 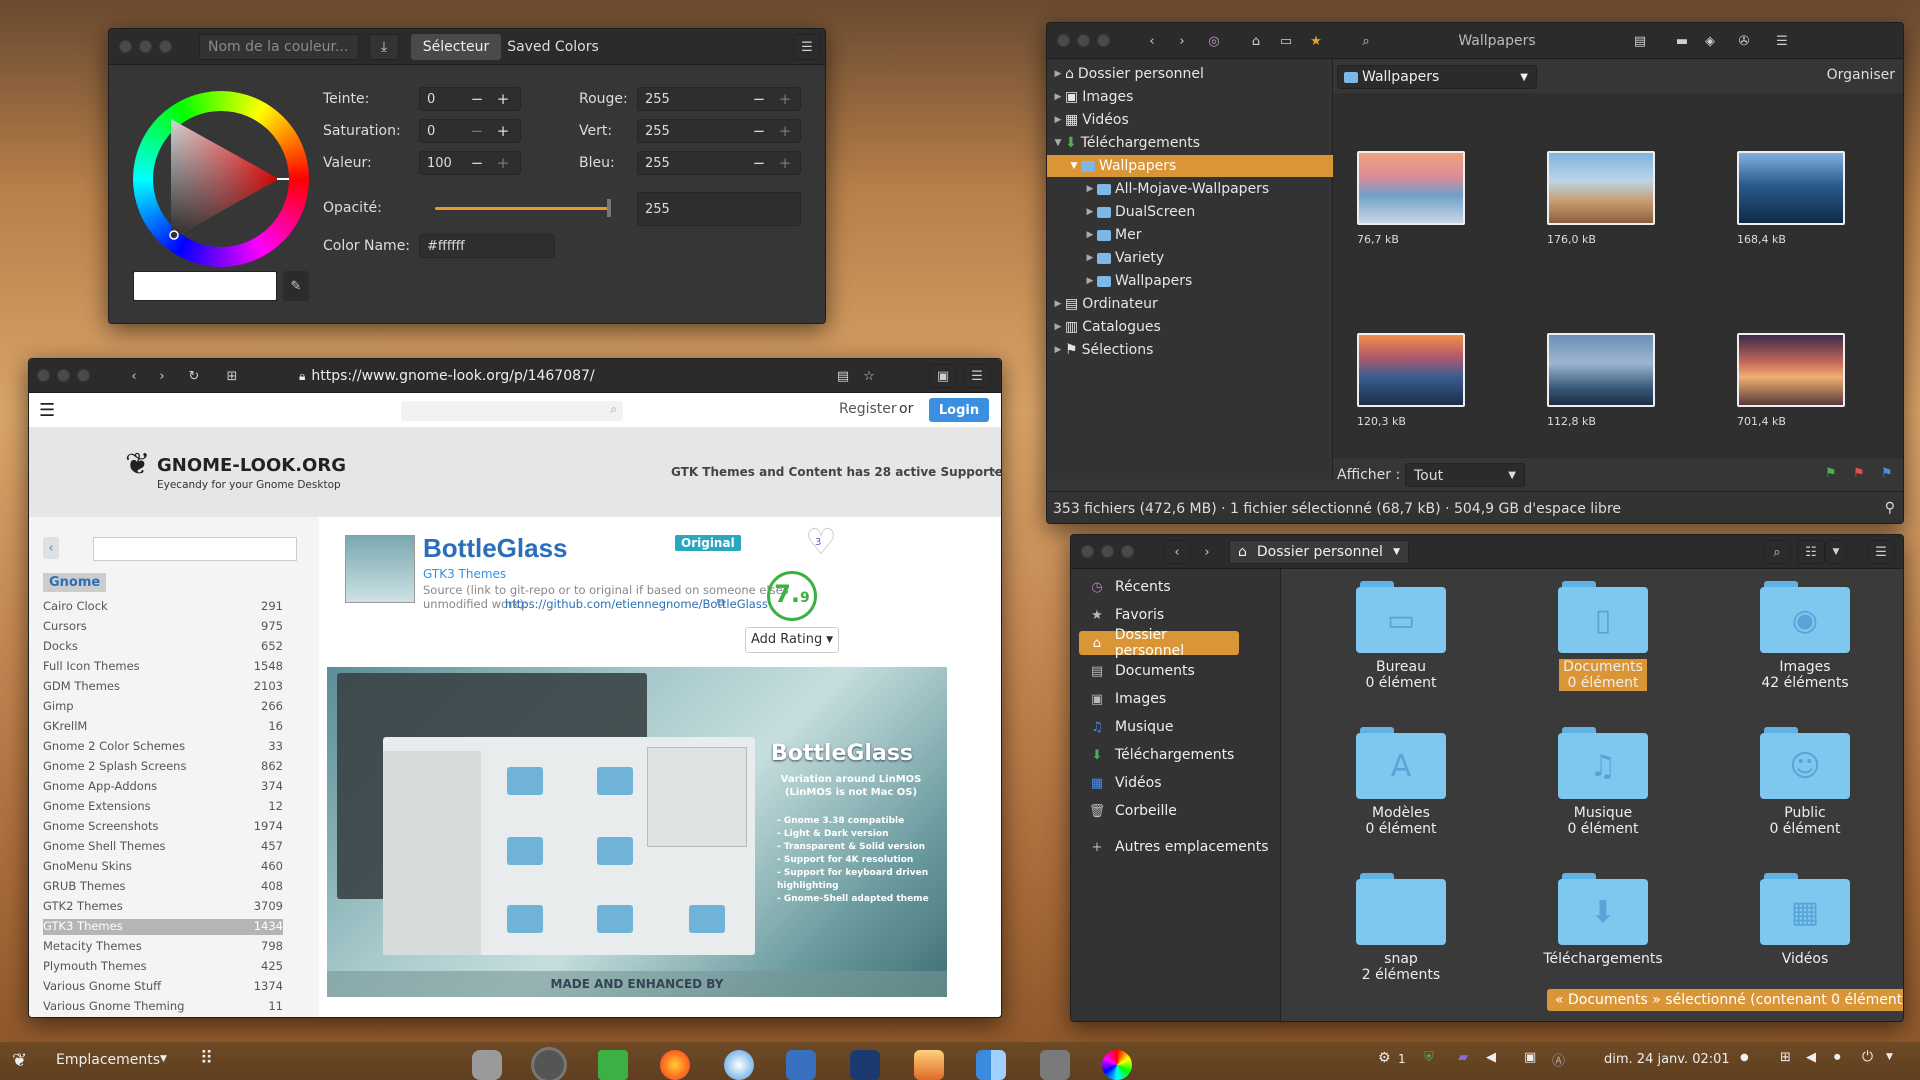 I want to click on tree-item-dossier-personnel: ▶ ⌂ Dossier personnel, so click(x=1190, y=74).